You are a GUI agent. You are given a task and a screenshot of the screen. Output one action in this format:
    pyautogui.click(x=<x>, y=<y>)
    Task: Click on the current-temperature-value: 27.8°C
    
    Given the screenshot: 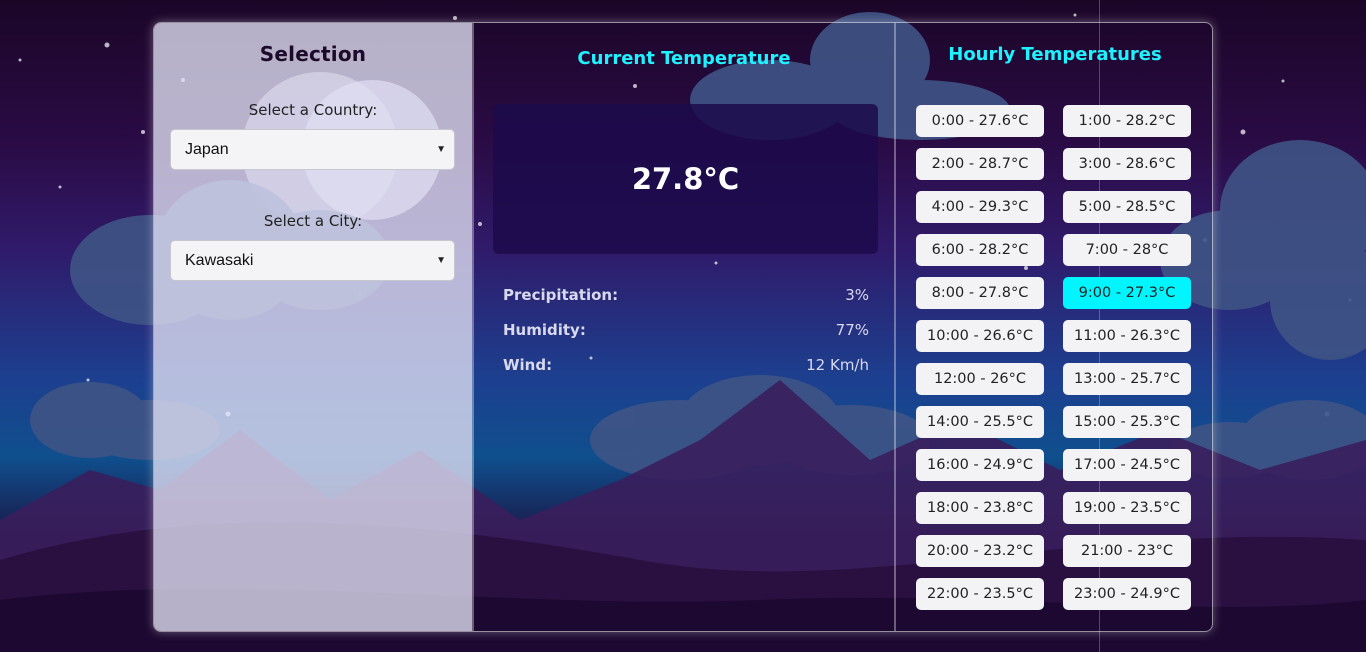 What is the action you would take?
    pyautogui.click(x=685, y=179)
    